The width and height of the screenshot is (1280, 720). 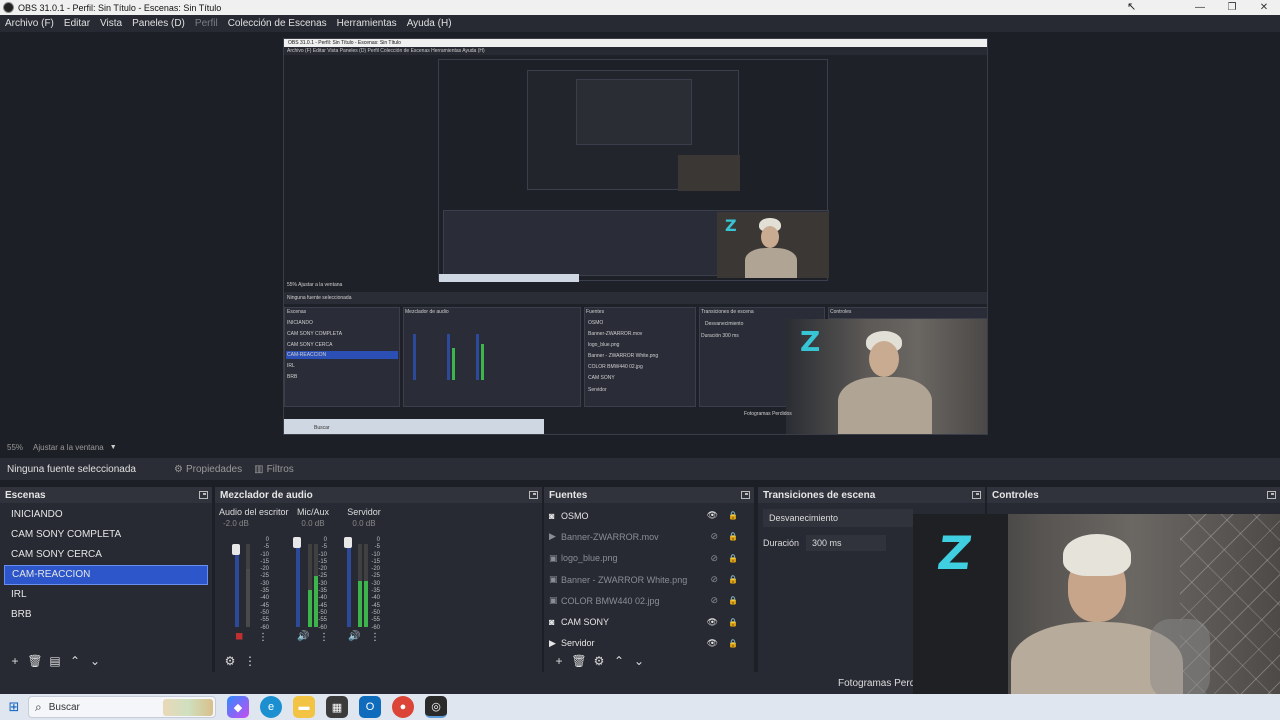 What do you see at coordinates (71, 469) in the screenshot?
I see `no-source-selected: Ninguna fuente seleccionada` at bounding box center [71, 469].